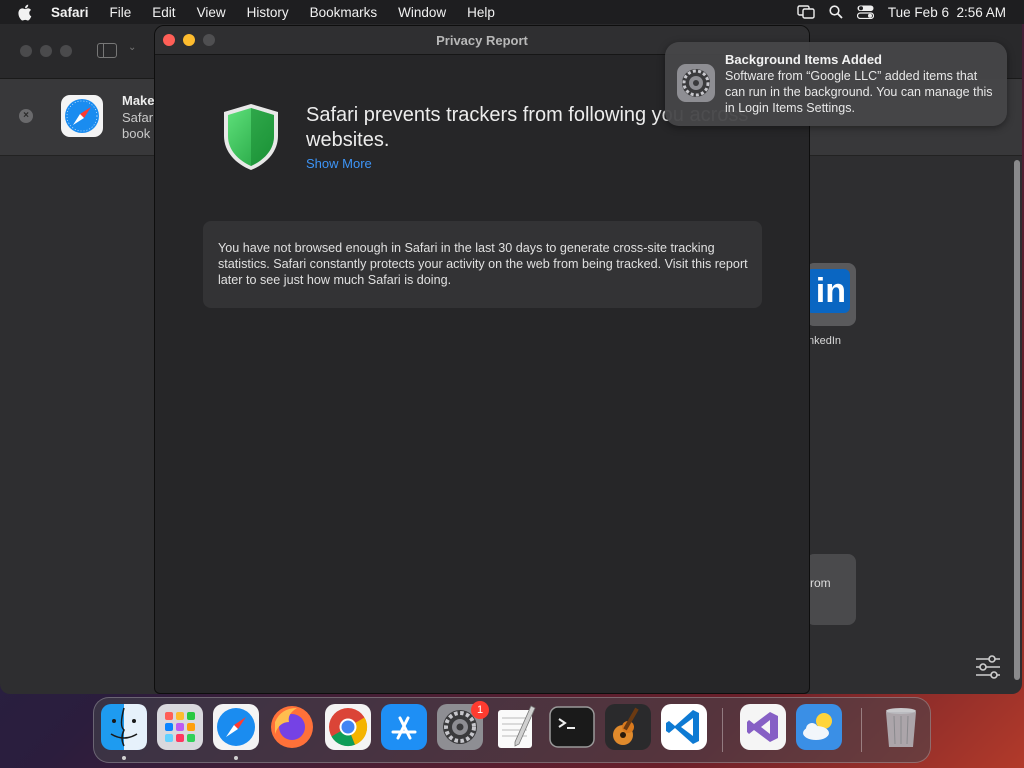 The height and width of the screenshot is (768, 1024). I want to click on weather-icon, so click(819, 727).